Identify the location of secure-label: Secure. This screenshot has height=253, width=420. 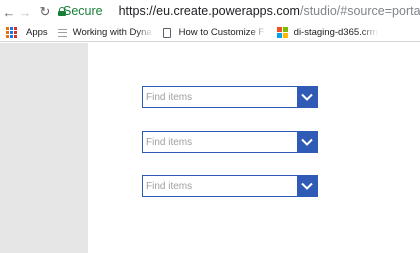
(83, 11).